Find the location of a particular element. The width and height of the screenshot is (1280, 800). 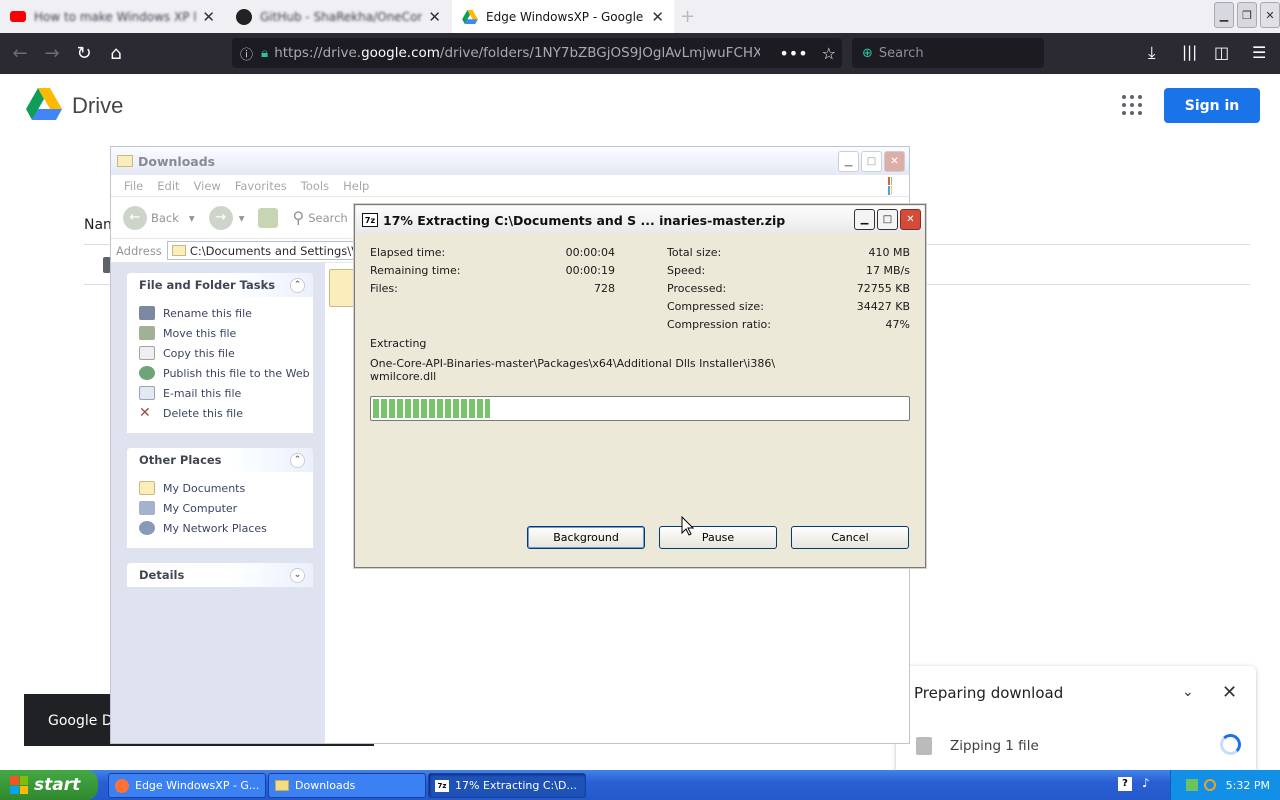

library-icon: ||| is located at coordinates (1189, 52).